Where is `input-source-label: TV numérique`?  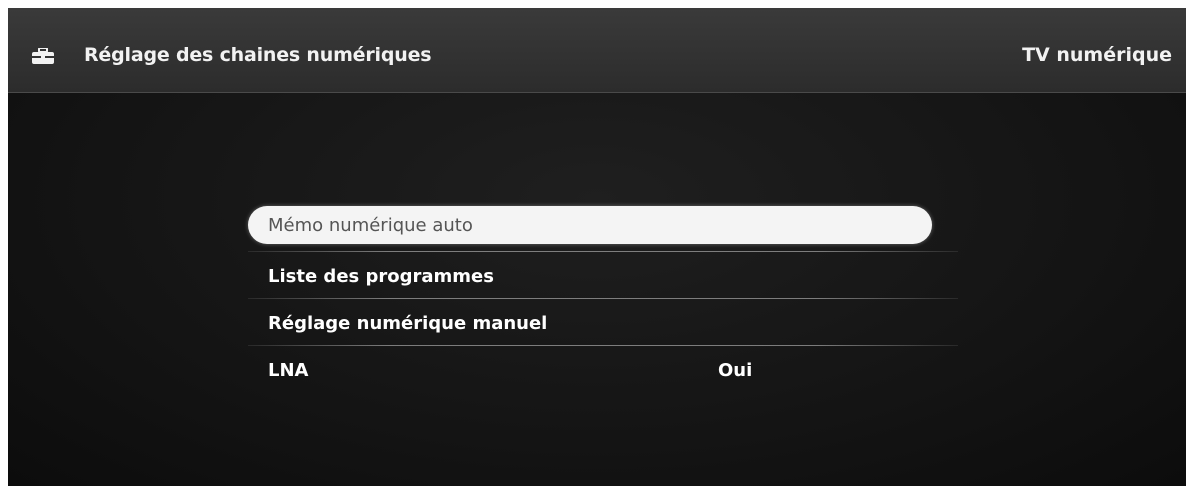 input-source-label: TV numérique is located at coordinates (1097, 55).